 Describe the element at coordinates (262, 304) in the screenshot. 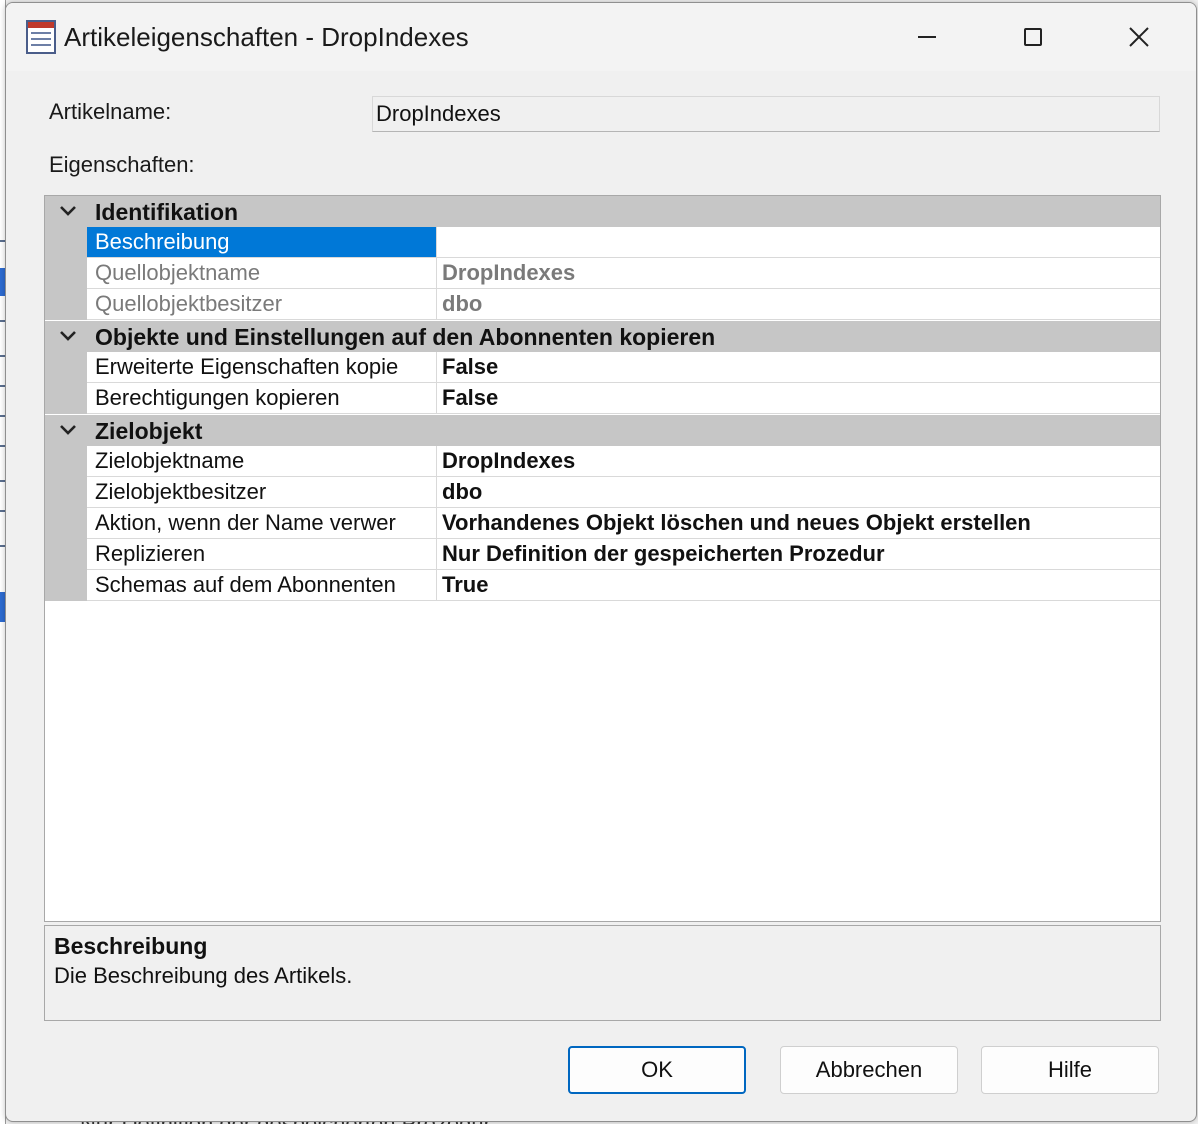

I see `property-name: Quellobjektbesitzer` at that location.